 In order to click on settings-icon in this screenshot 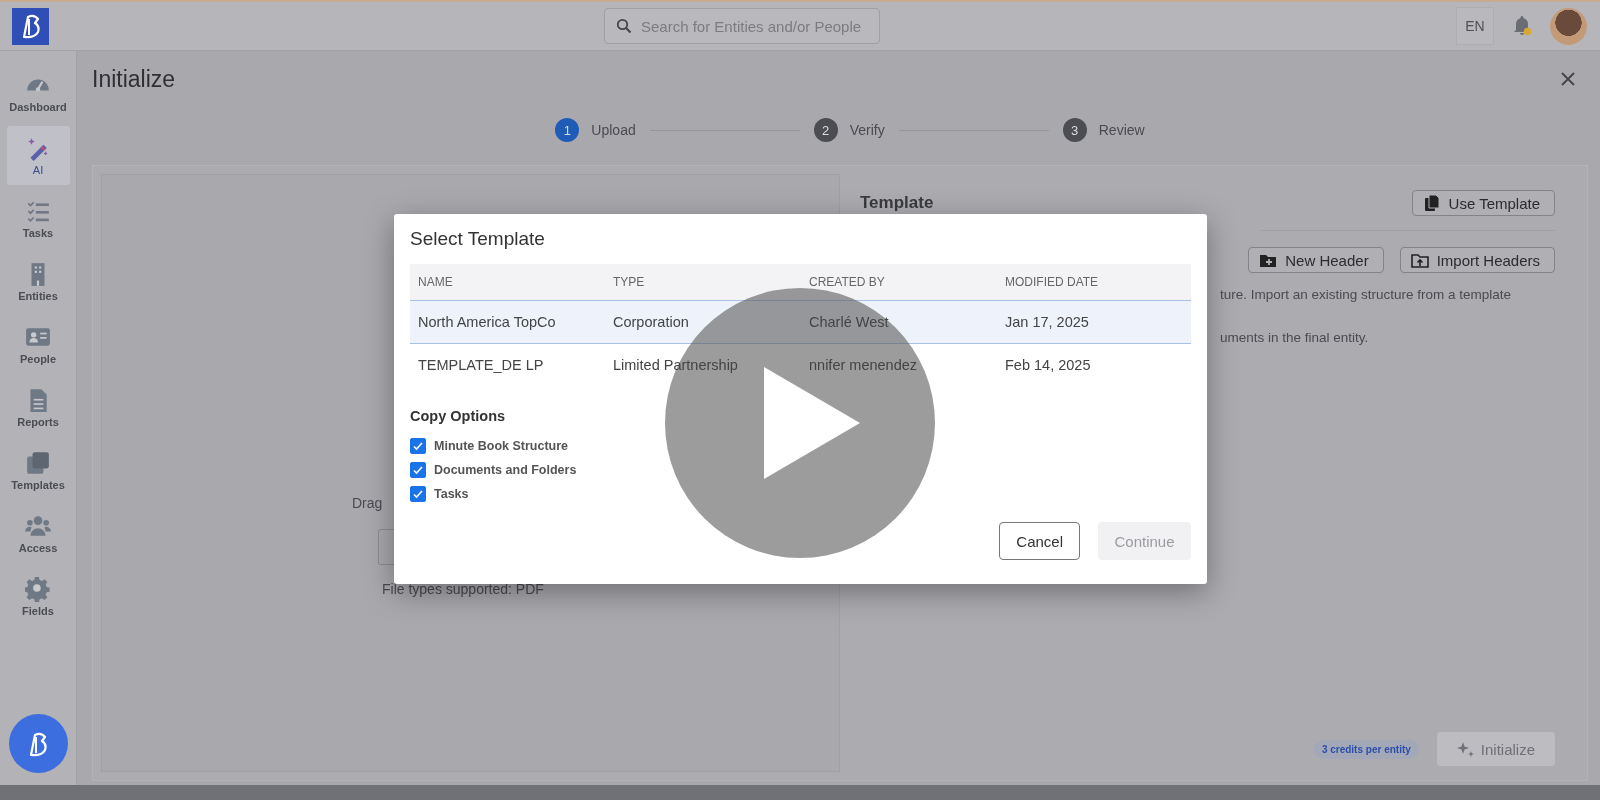, I will do `click(38, 589)`.